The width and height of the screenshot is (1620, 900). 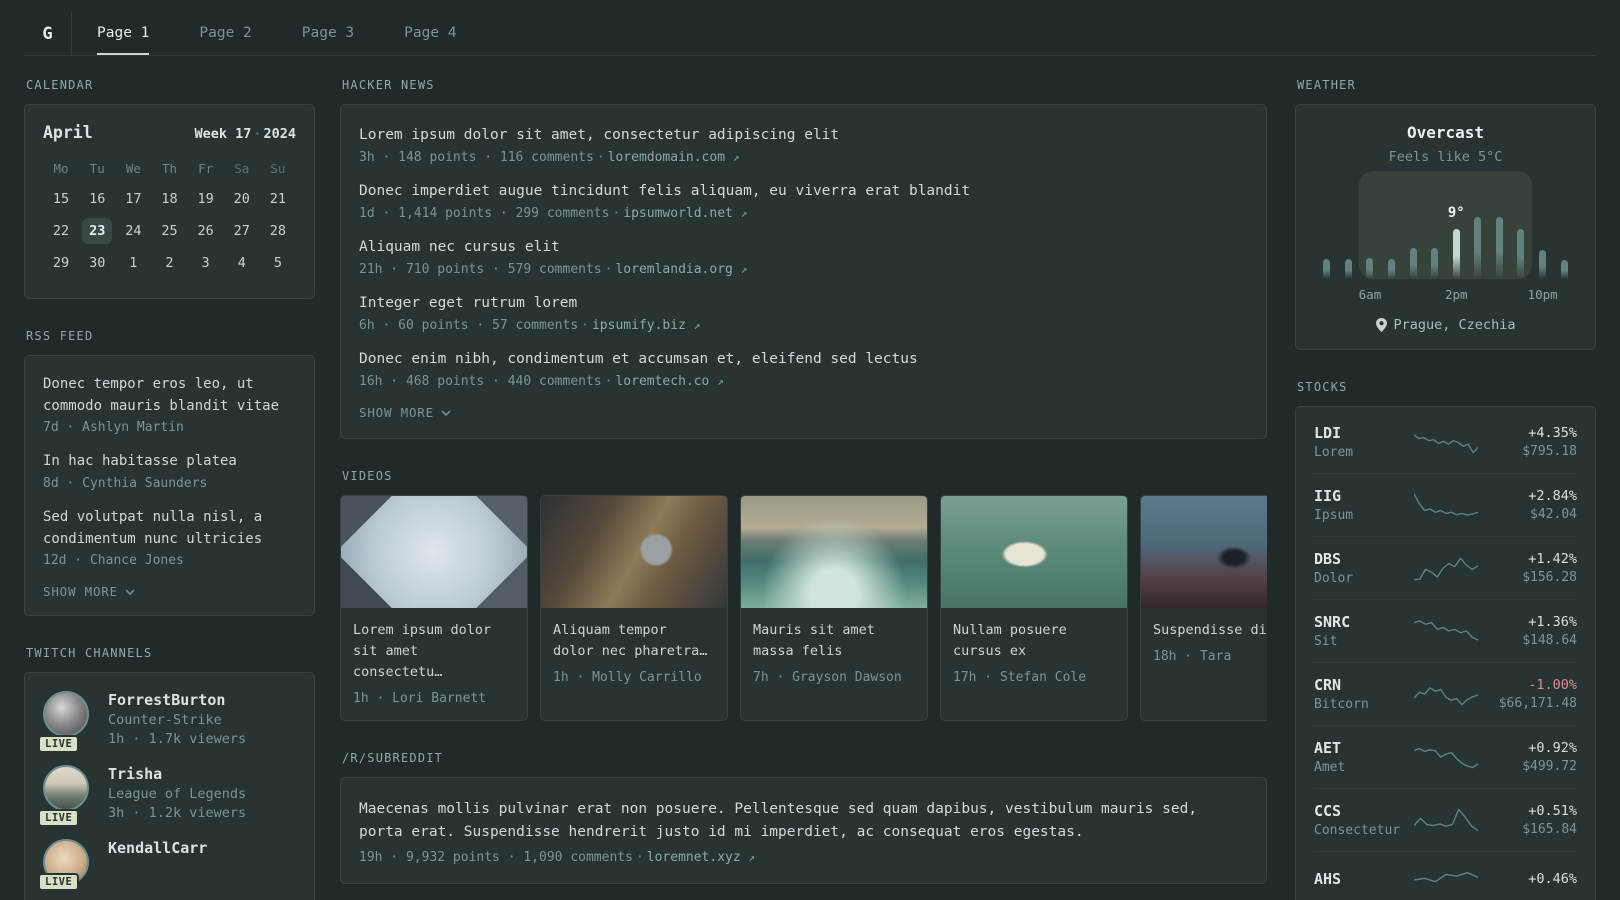 What do you see at coordinates (1360, 442) in the screenshot?
I see `stock-identity: LDI Lorem` at bounding box center [1360, 442].